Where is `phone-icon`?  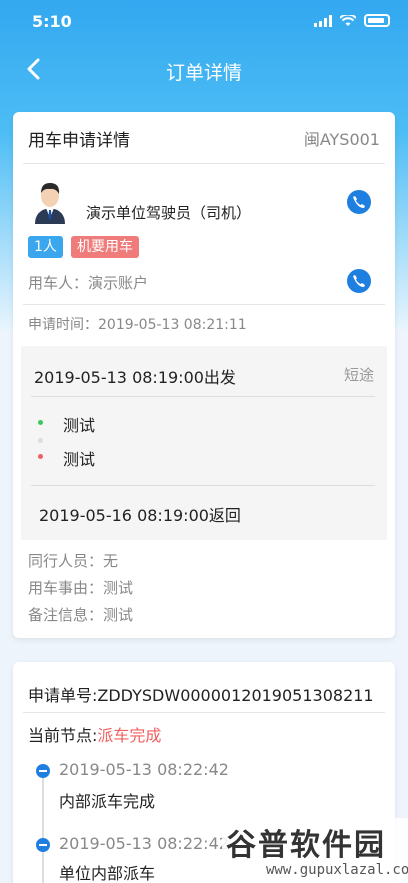
phone-icon is located at coordinates (359, 202).